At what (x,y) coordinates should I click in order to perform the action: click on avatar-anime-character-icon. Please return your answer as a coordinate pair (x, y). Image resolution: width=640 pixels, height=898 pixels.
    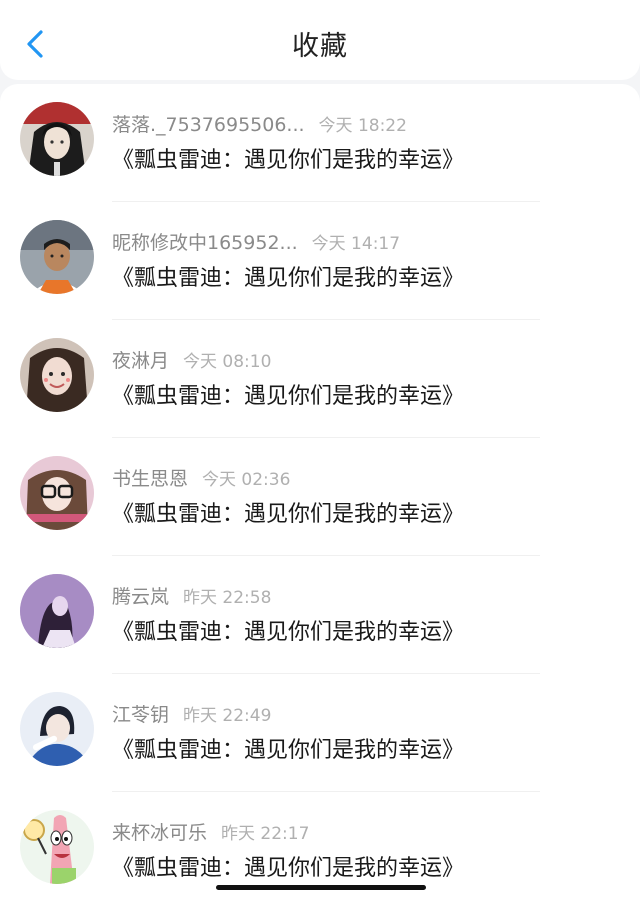
    Looking at the image, I should click on (57, 139).